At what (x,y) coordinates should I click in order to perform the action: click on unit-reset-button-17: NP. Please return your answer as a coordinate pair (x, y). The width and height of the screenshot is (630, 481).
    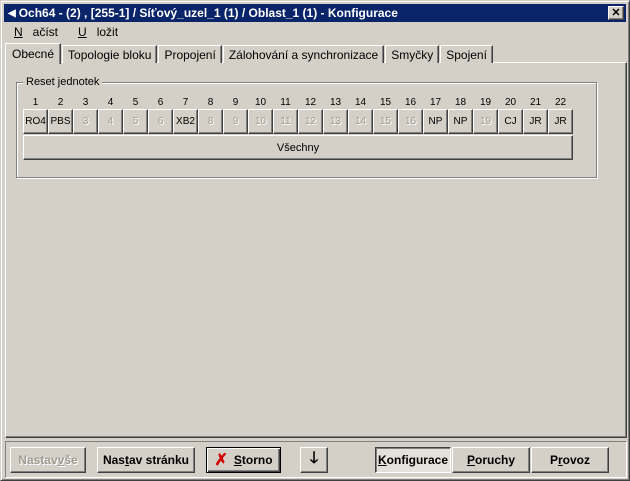
    Looking at the image, I should click on (435, 121).